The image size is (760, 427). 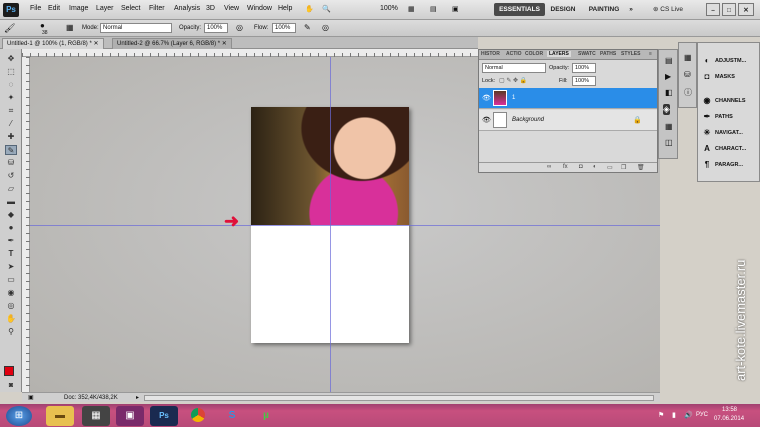 What do you see at coordinates (702, 415) in the screenshot?
I see `language-indicator: РУС` at bounding box center [702, 415].